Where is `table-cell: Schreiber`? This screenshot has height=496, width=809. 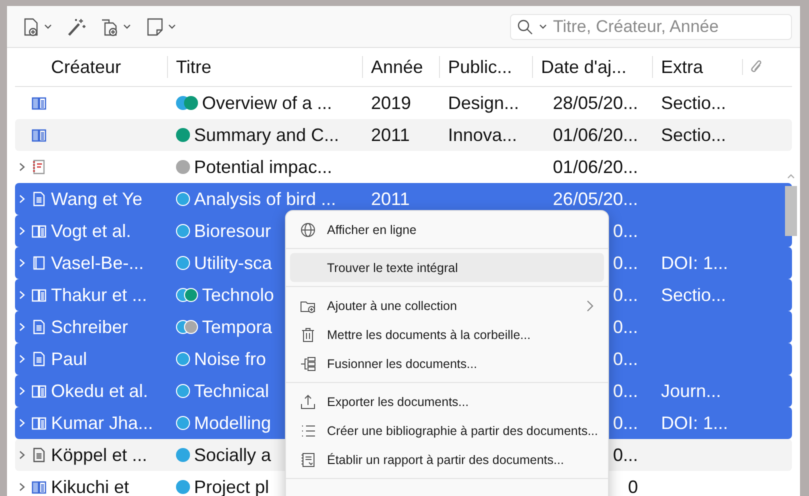 table-cell: Schreiber is located at coordinates (89, 327).